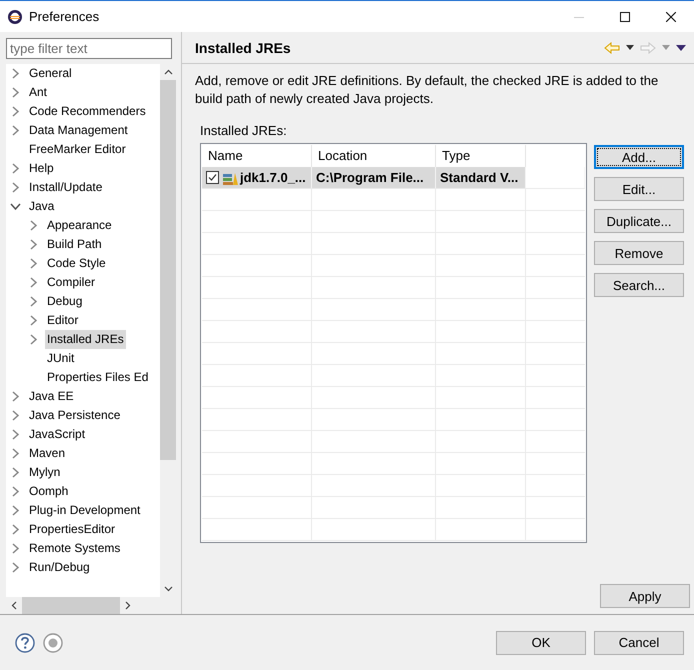 The image size is (694, 670). I want to click on tree-item: Debug, so click(64, 301).